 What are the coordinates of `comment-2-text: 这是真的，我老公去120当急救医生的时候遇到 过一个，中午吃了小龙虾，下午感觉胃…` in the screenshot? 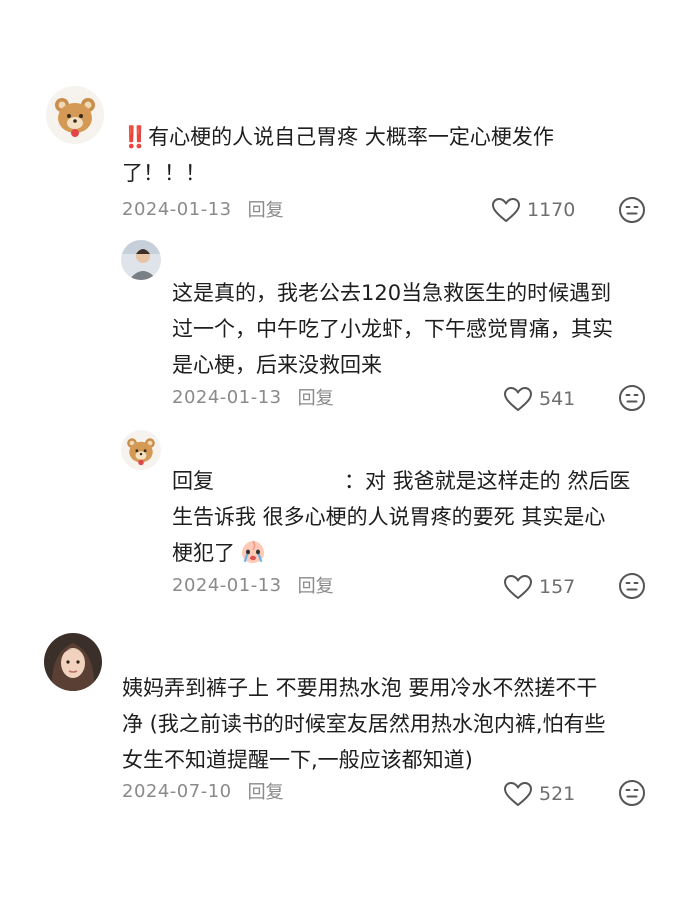 It's located at (417, 329).